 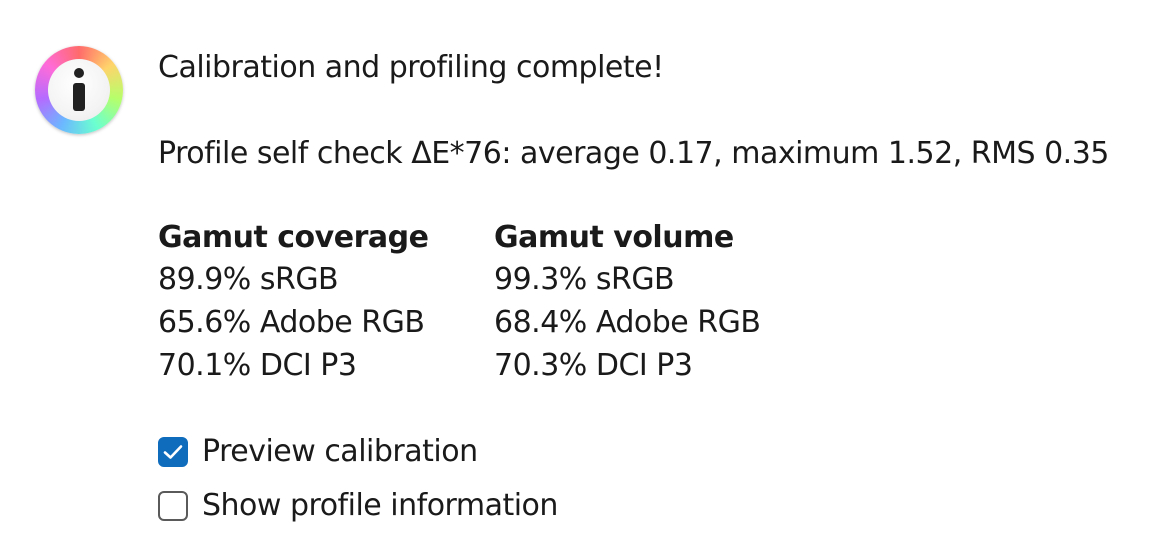 What do you see at coordinates (257, 365) in the screenshot?
I see `gamut-coverage-dci-p3: 70.1% DCI P3` at bounding box center [257, 365].